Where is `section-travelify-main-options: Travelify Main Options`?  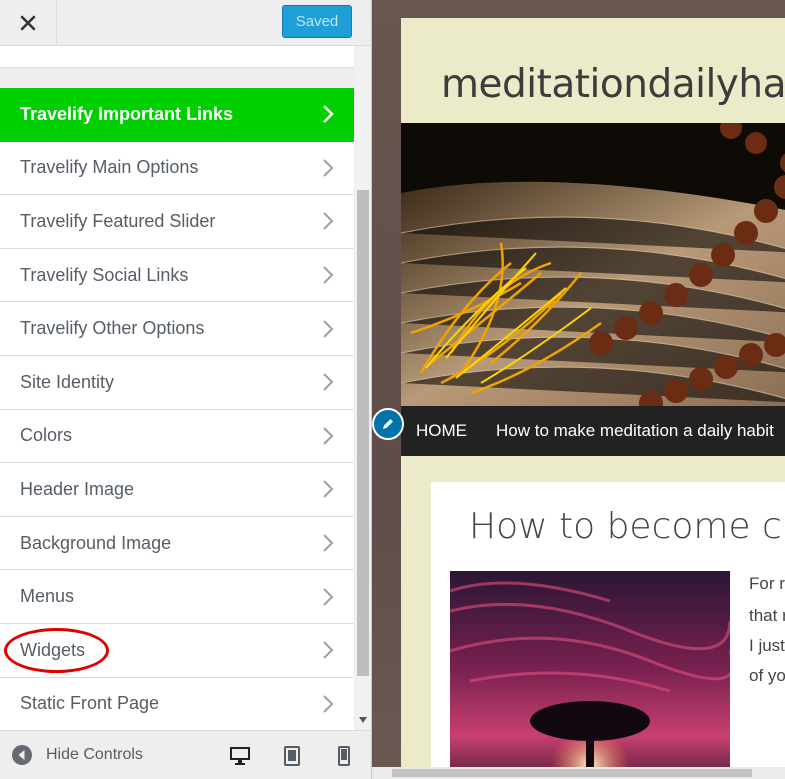
section-travelify-main-options: Travelify Main Options is located at coordinates (177, 168).